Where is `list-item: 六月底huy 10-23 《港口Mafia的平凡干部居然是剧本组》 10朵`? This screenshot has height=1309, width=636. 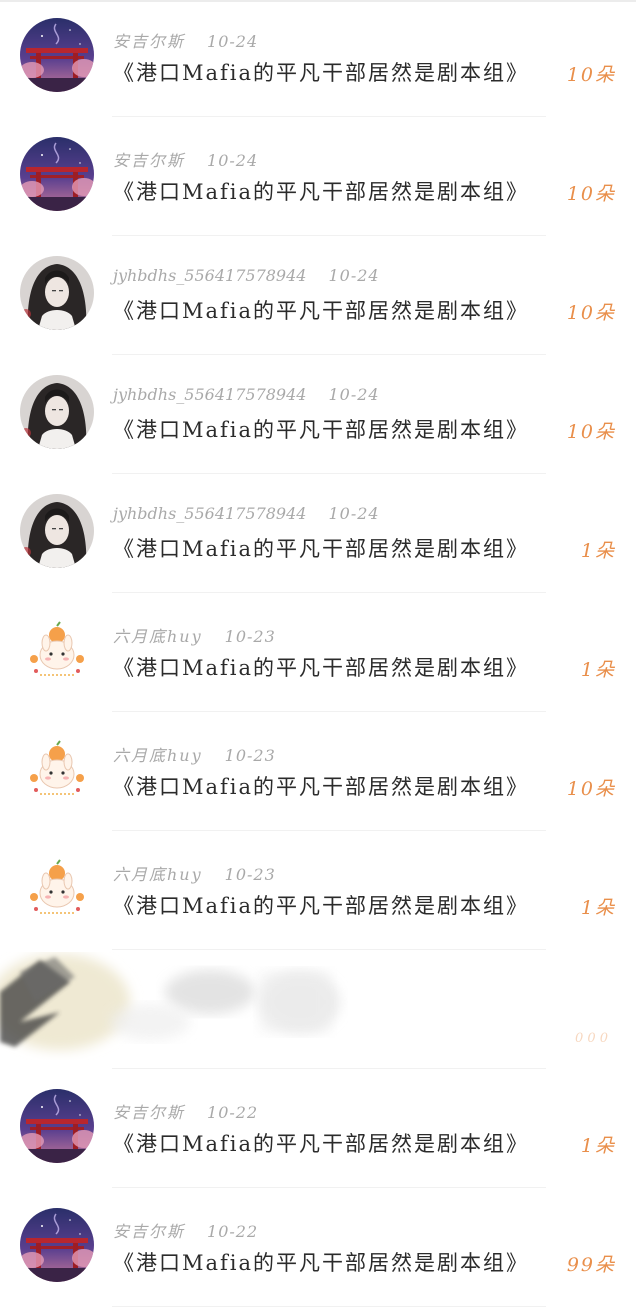
list-item: 六月底huy 10-23 《港口Mafia的平凡干部居然是剧本组》 10朵 is located at coordinates (318, 773).